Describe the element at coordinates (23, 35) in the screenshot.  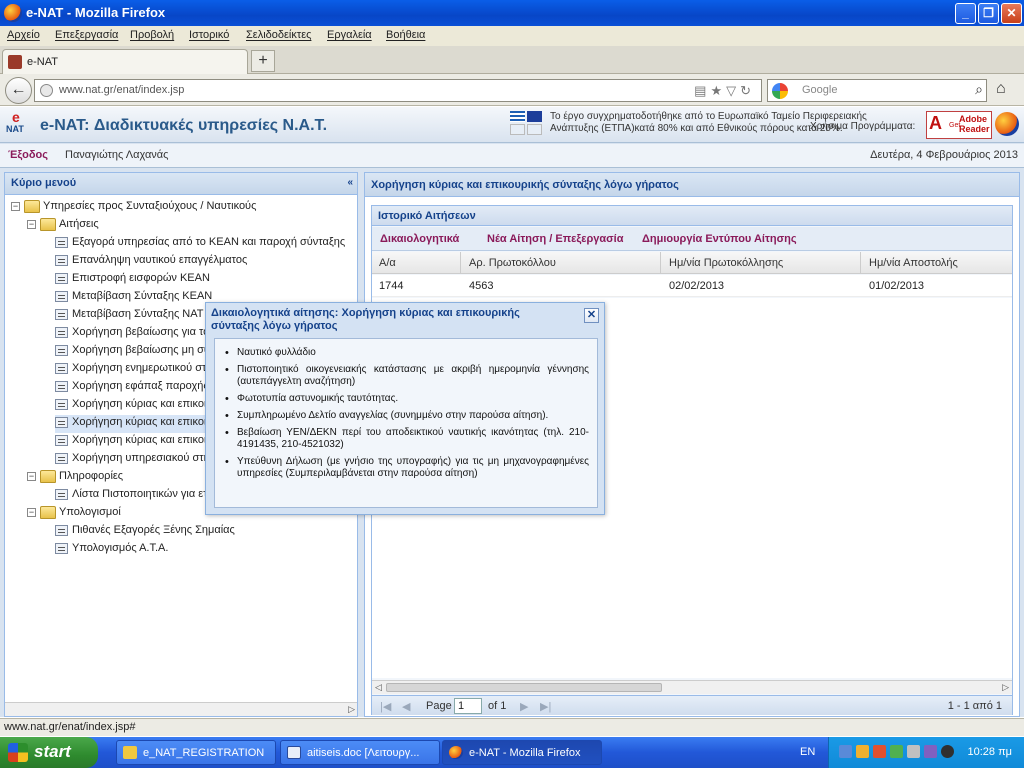
I see `menu-file: Αρχείο` at that location.